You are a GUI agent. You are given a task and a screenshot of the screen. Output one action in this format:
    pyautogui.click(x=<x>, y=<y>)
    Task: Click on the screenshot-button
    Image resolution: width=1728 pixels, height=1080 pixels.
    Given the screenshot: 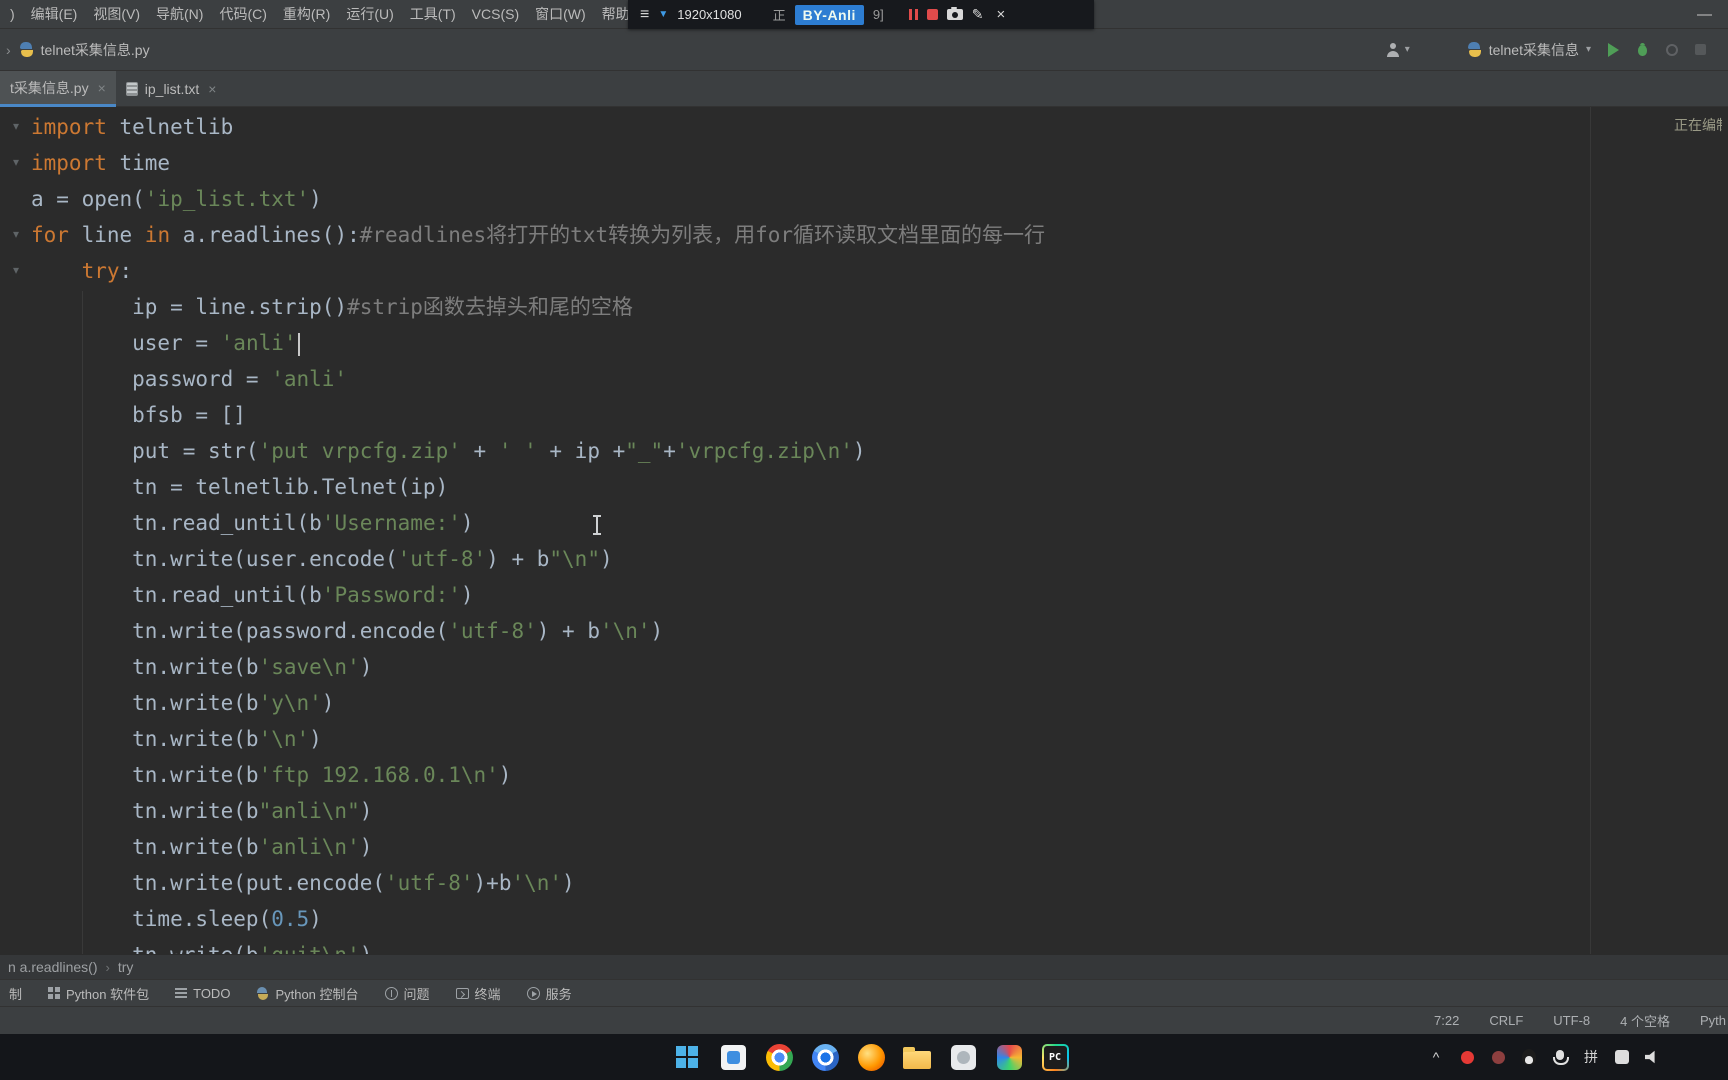 What is the action you would take?
    pyautogui.click(x=954, y=13)
    